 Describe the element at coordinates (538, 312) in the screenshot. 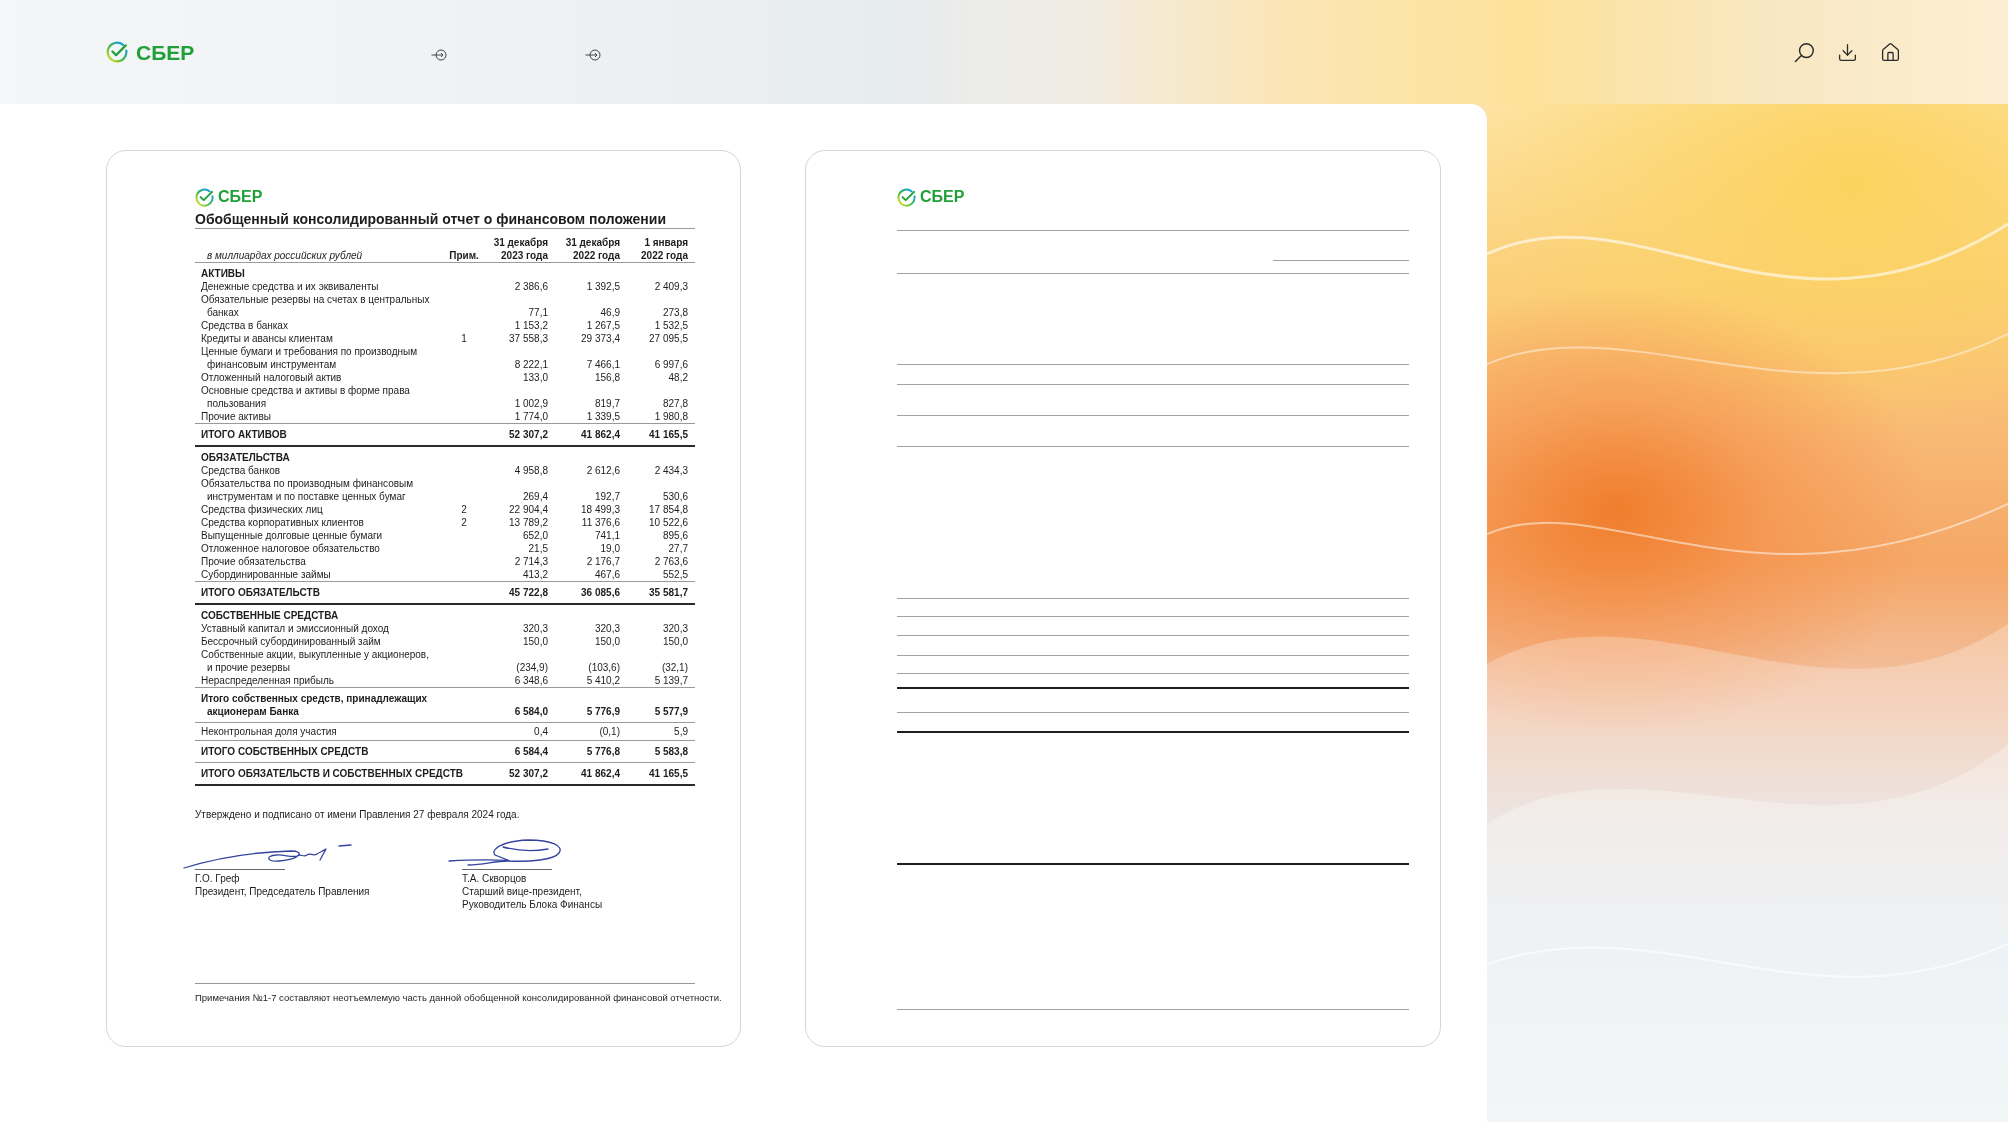

I see `amount-value: 77,1` at that location.